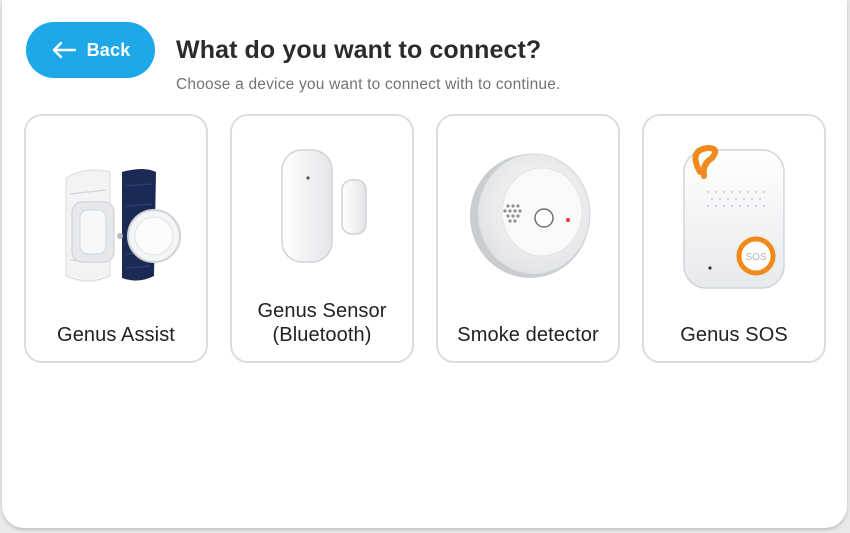 This screenshot has height=533, width=850. I want to click on device-card-genus-sos: SOS Genus SOS, so click(734, 238).